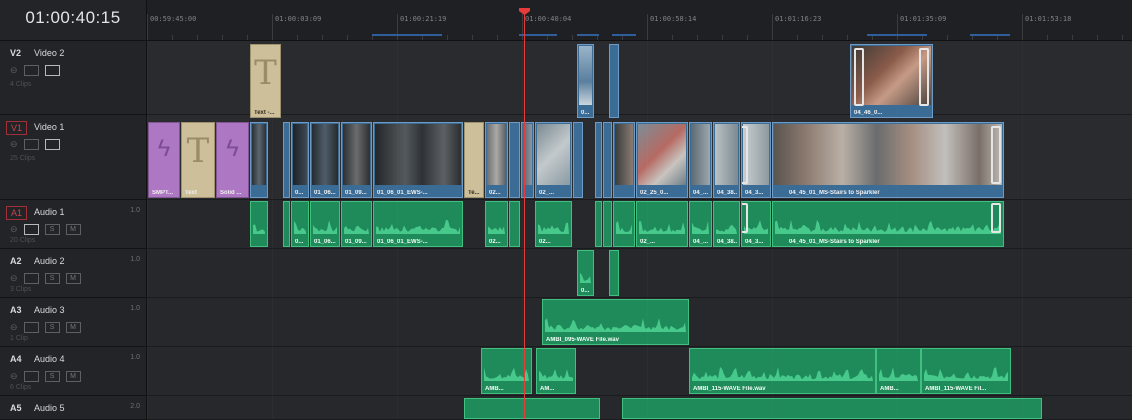  Describe the element at coordinates (49, 408) in the screenshot. I see `track-name: Audio 5` at that location.